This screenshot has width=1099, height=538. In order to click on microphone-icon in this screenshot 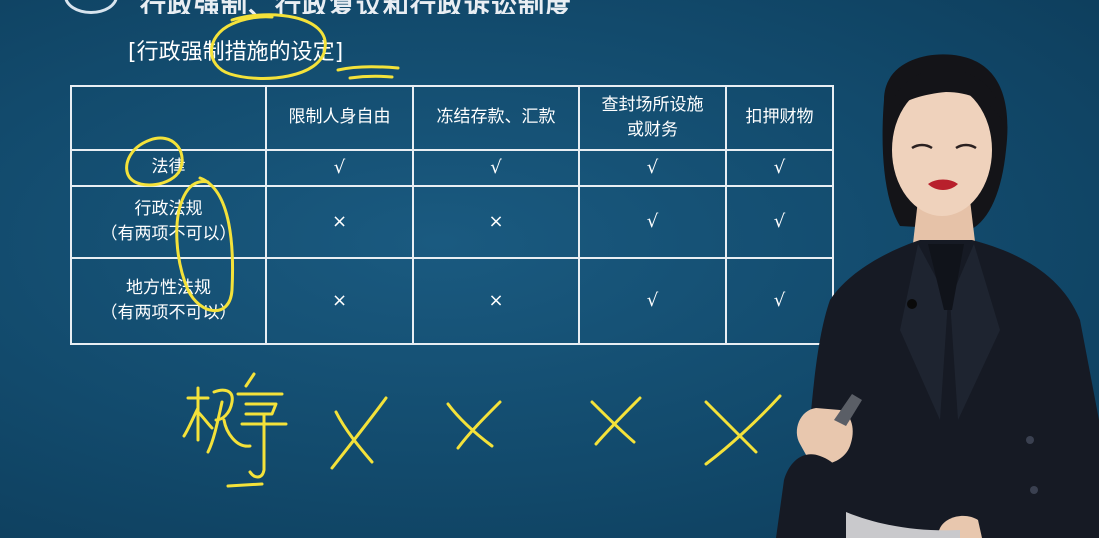, I will do `click(912, 304)`.